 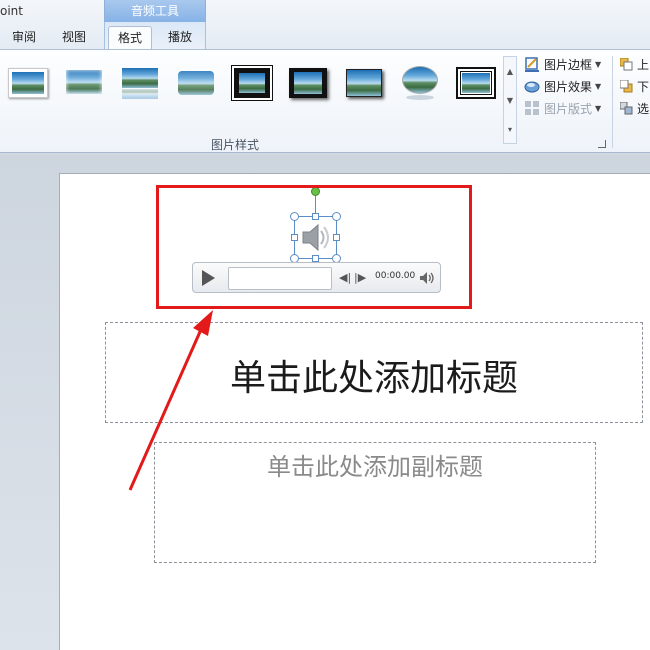 What do you see at coordinates (510, 71) in the screenshot?
I see `gallery-up-icon: ▲` at bounding box center [510, 71].